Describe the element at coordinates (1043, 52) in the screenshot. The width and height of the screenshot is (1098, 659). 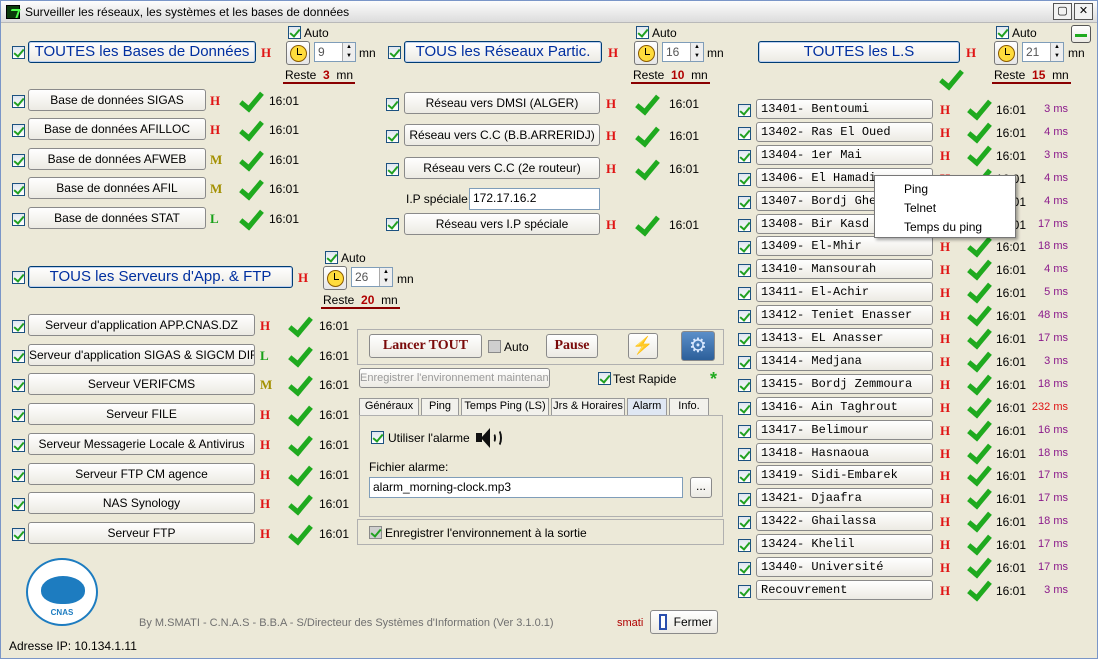
I see `ls-interval-spinner: 21` at that location.